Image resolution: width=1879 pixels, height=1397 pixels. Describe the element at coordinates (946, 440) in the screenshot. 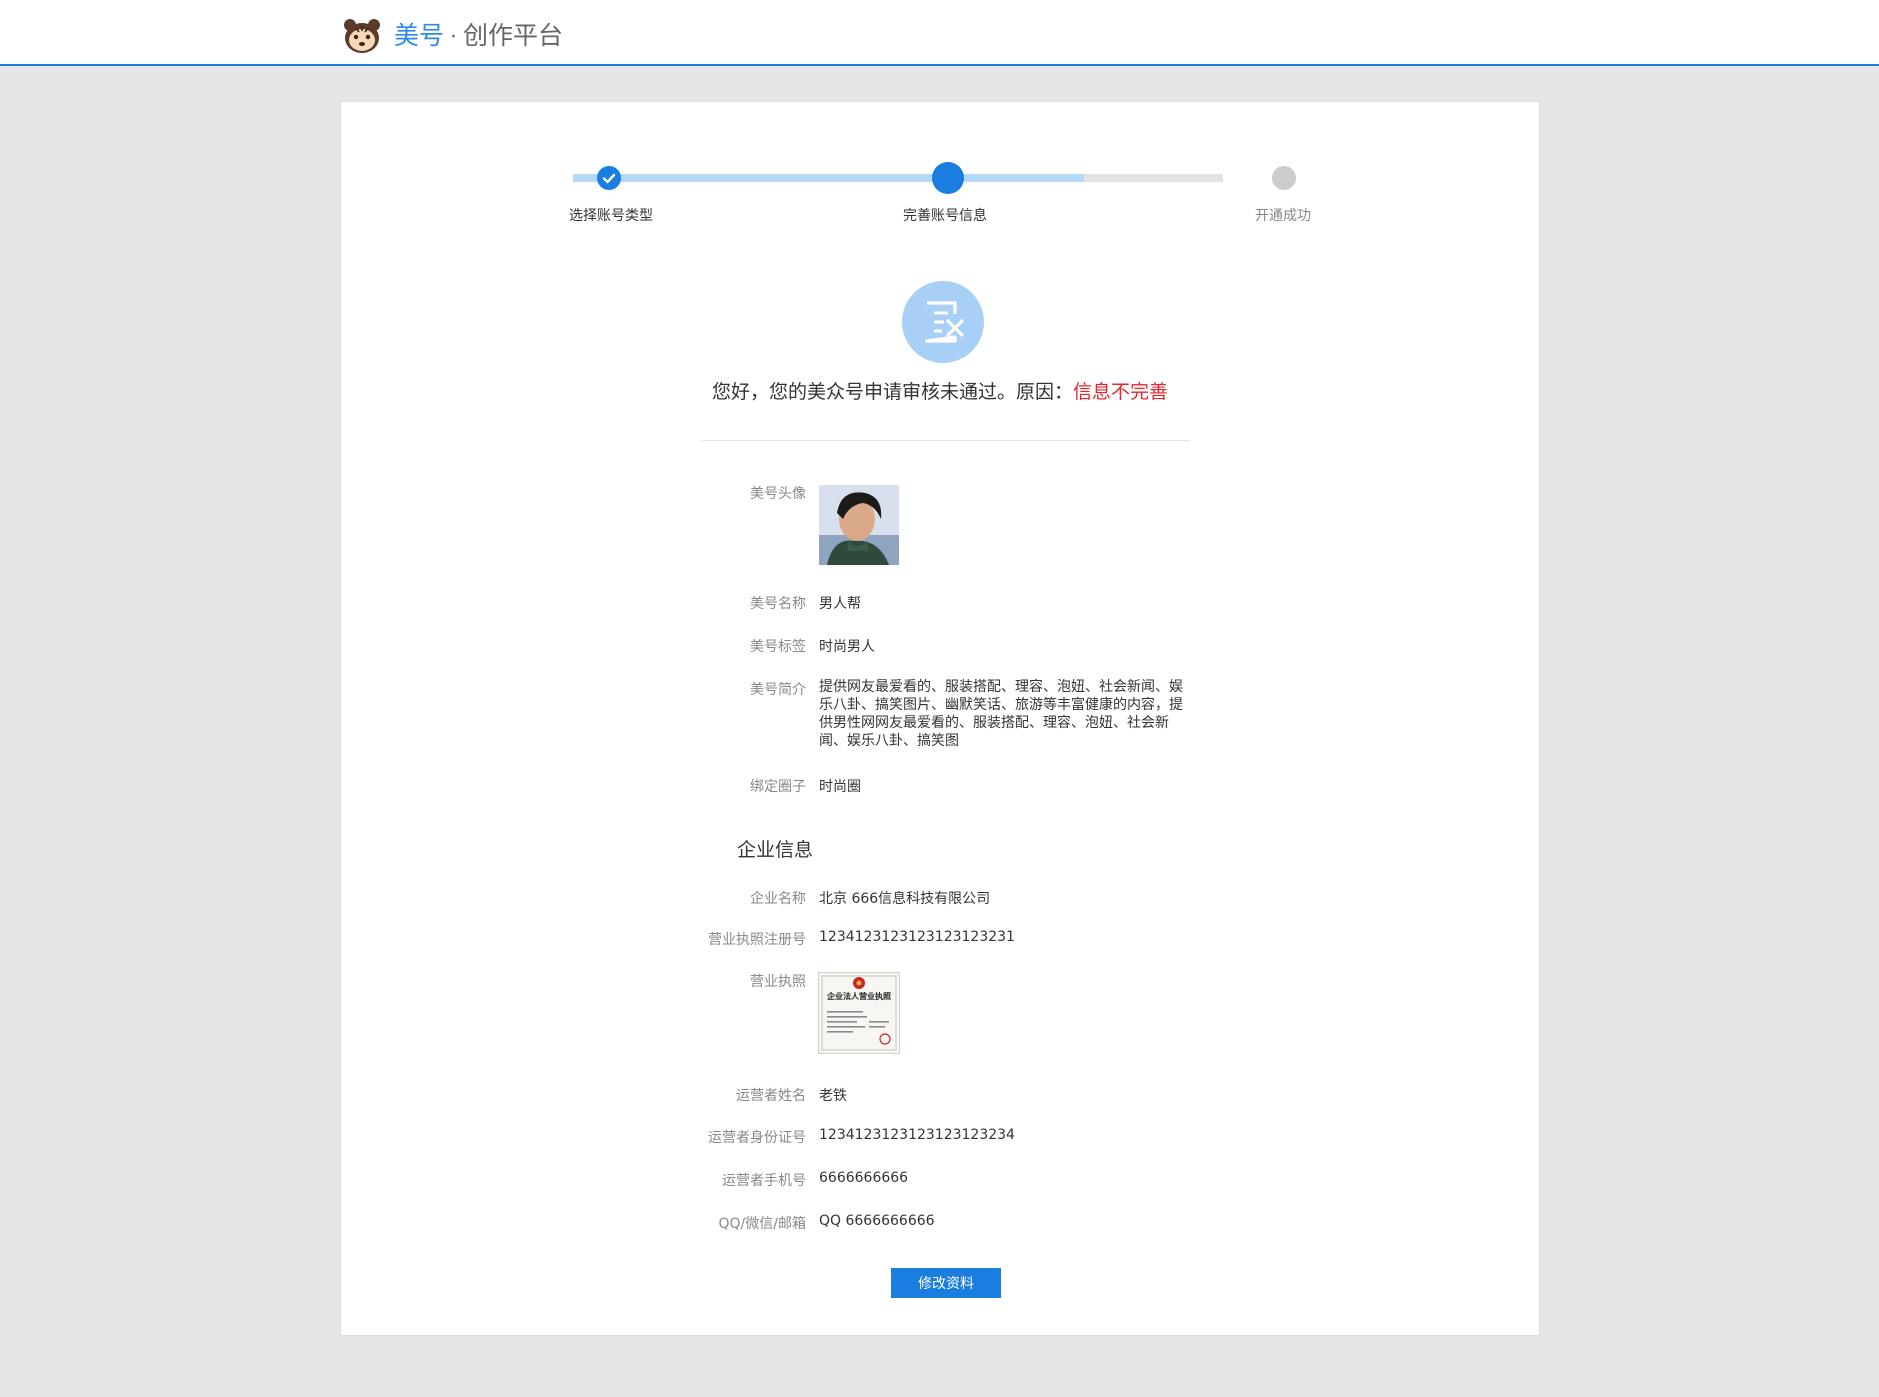

I see `section-divider` at that location.